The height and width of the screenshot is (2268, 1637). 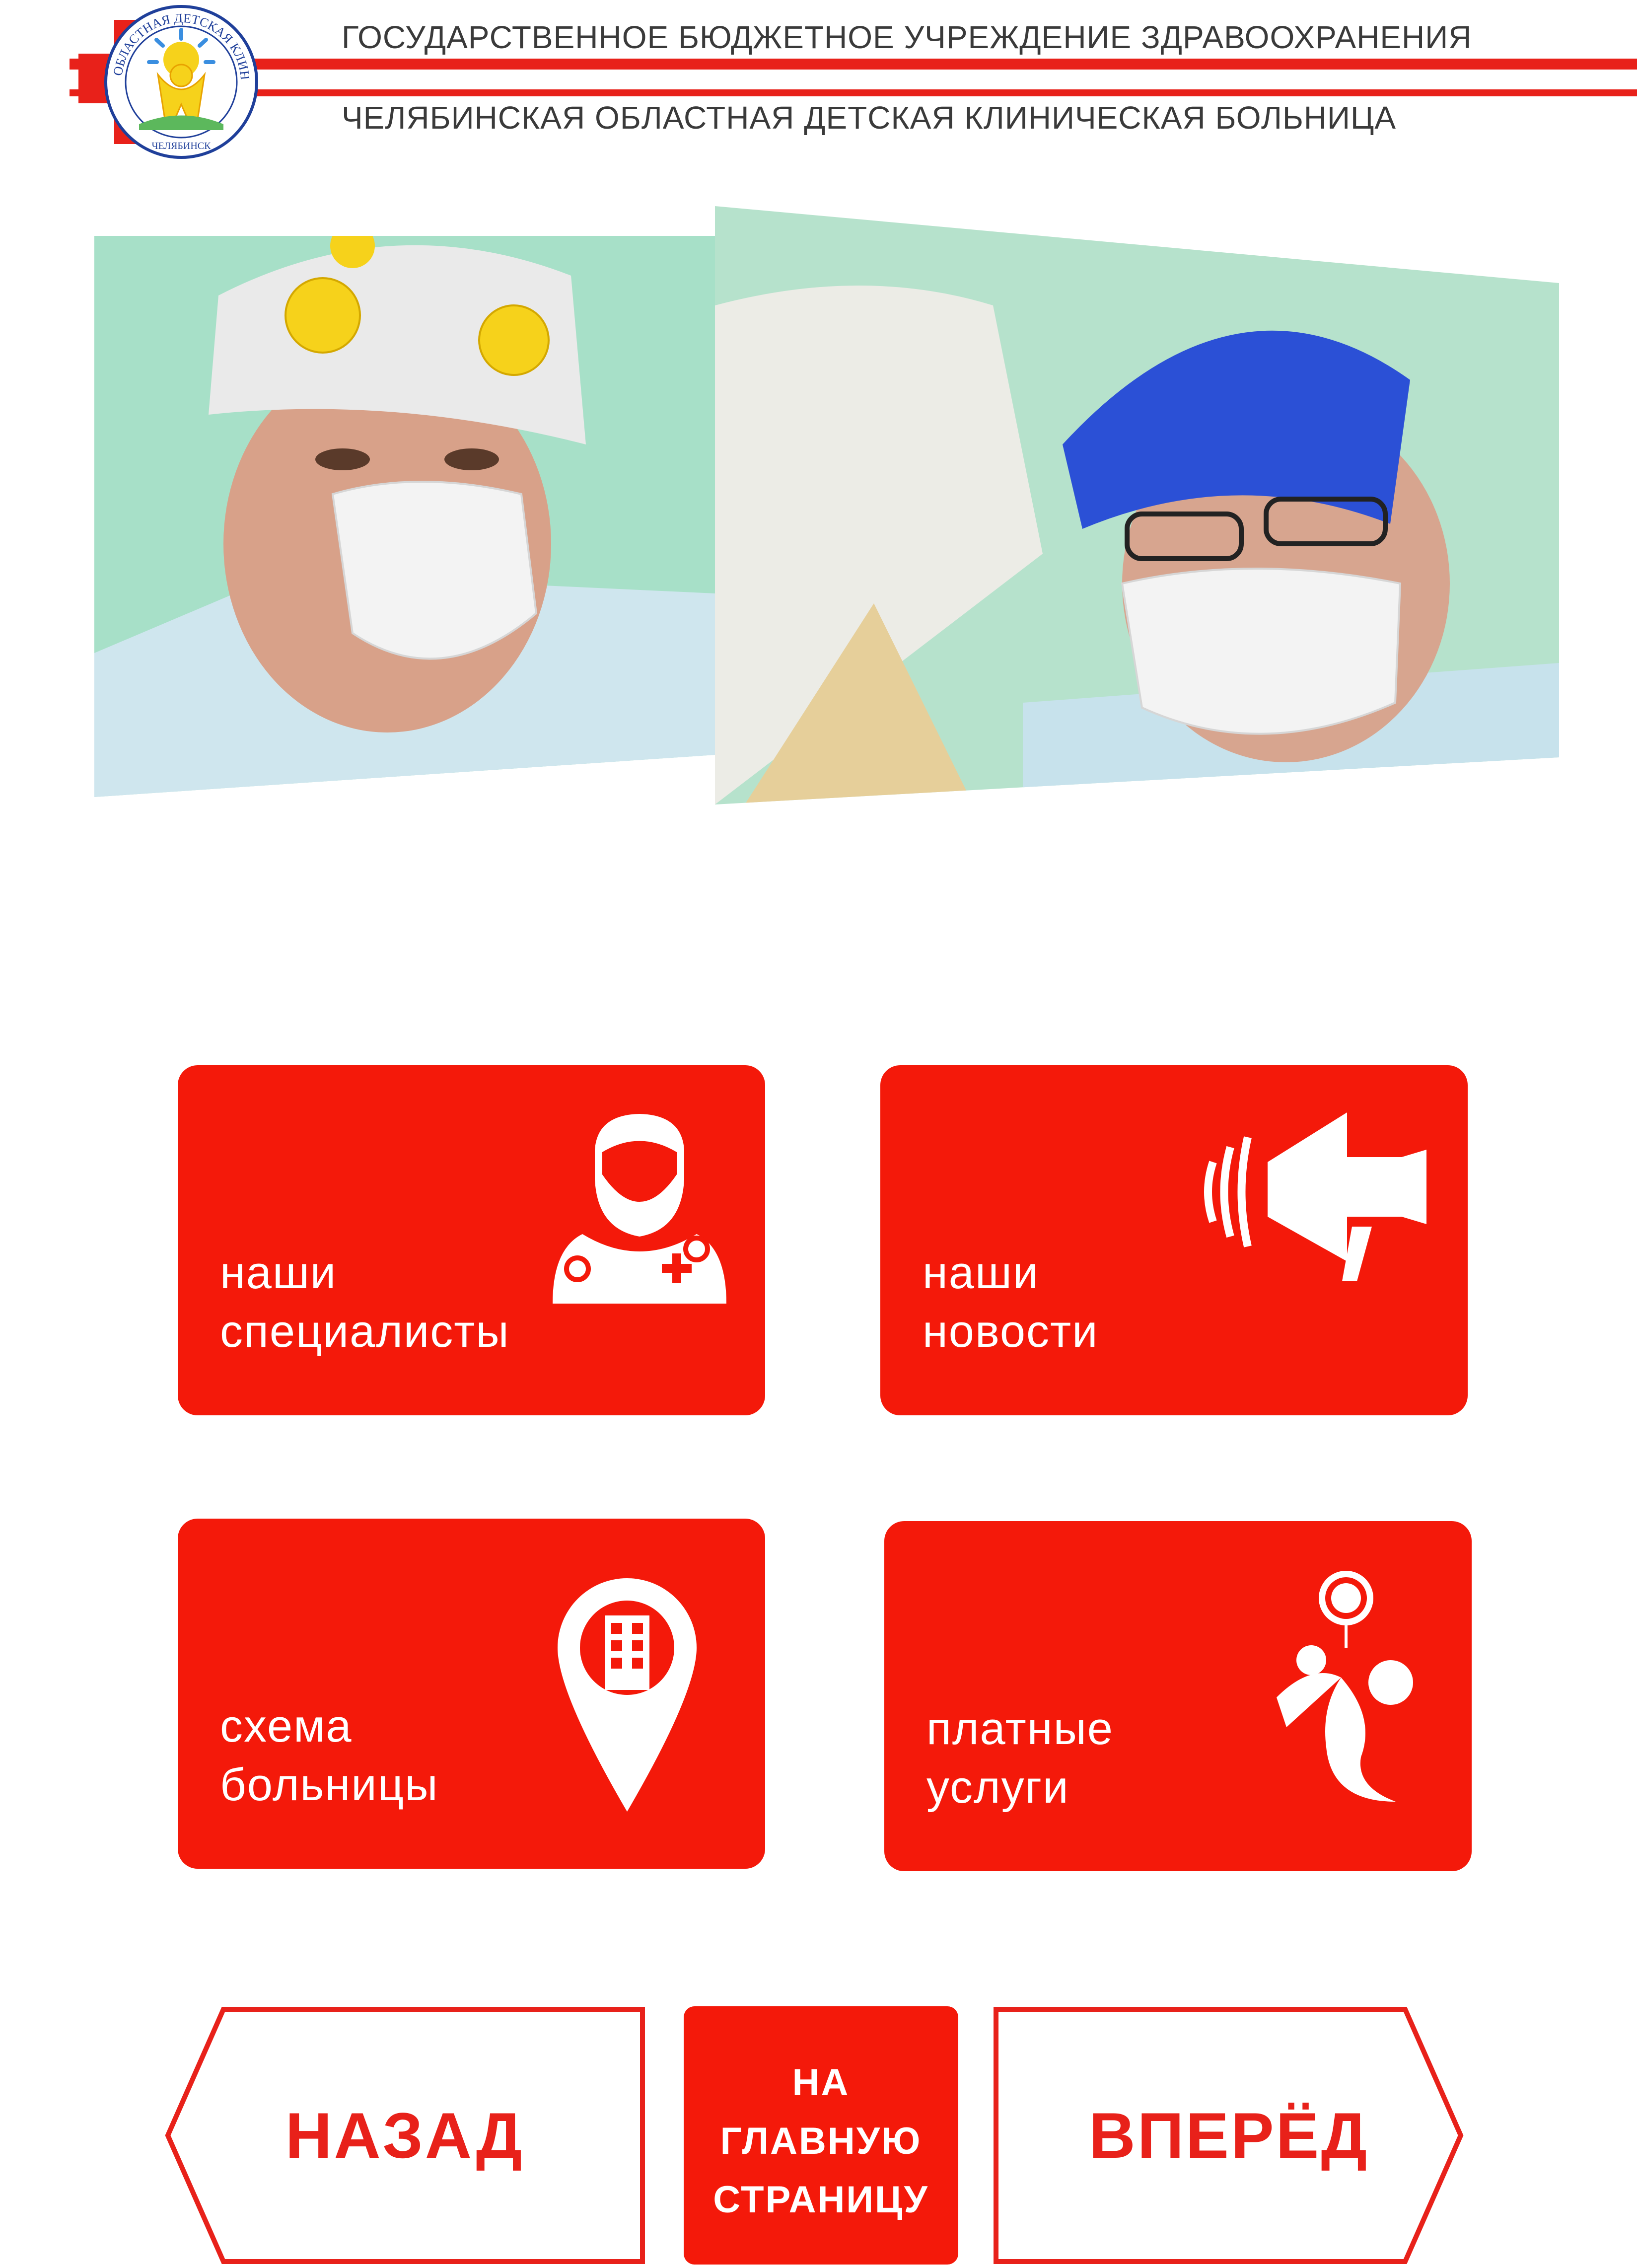 What do you see at coordinates (471, 1240) in the screenshot?
I see `tile-our-specialists: наши специалисты` at bounding box center [471, 1240].